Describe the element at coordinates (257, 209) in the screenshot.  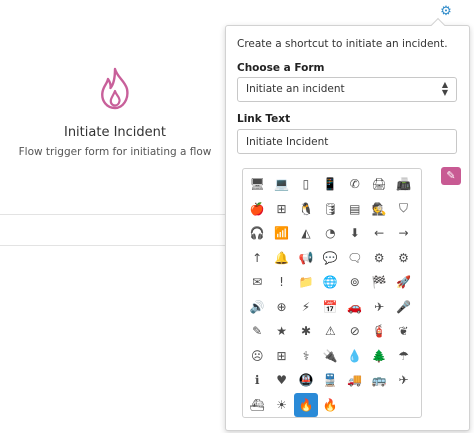
I see `apple-icon: 🍎` at that location.